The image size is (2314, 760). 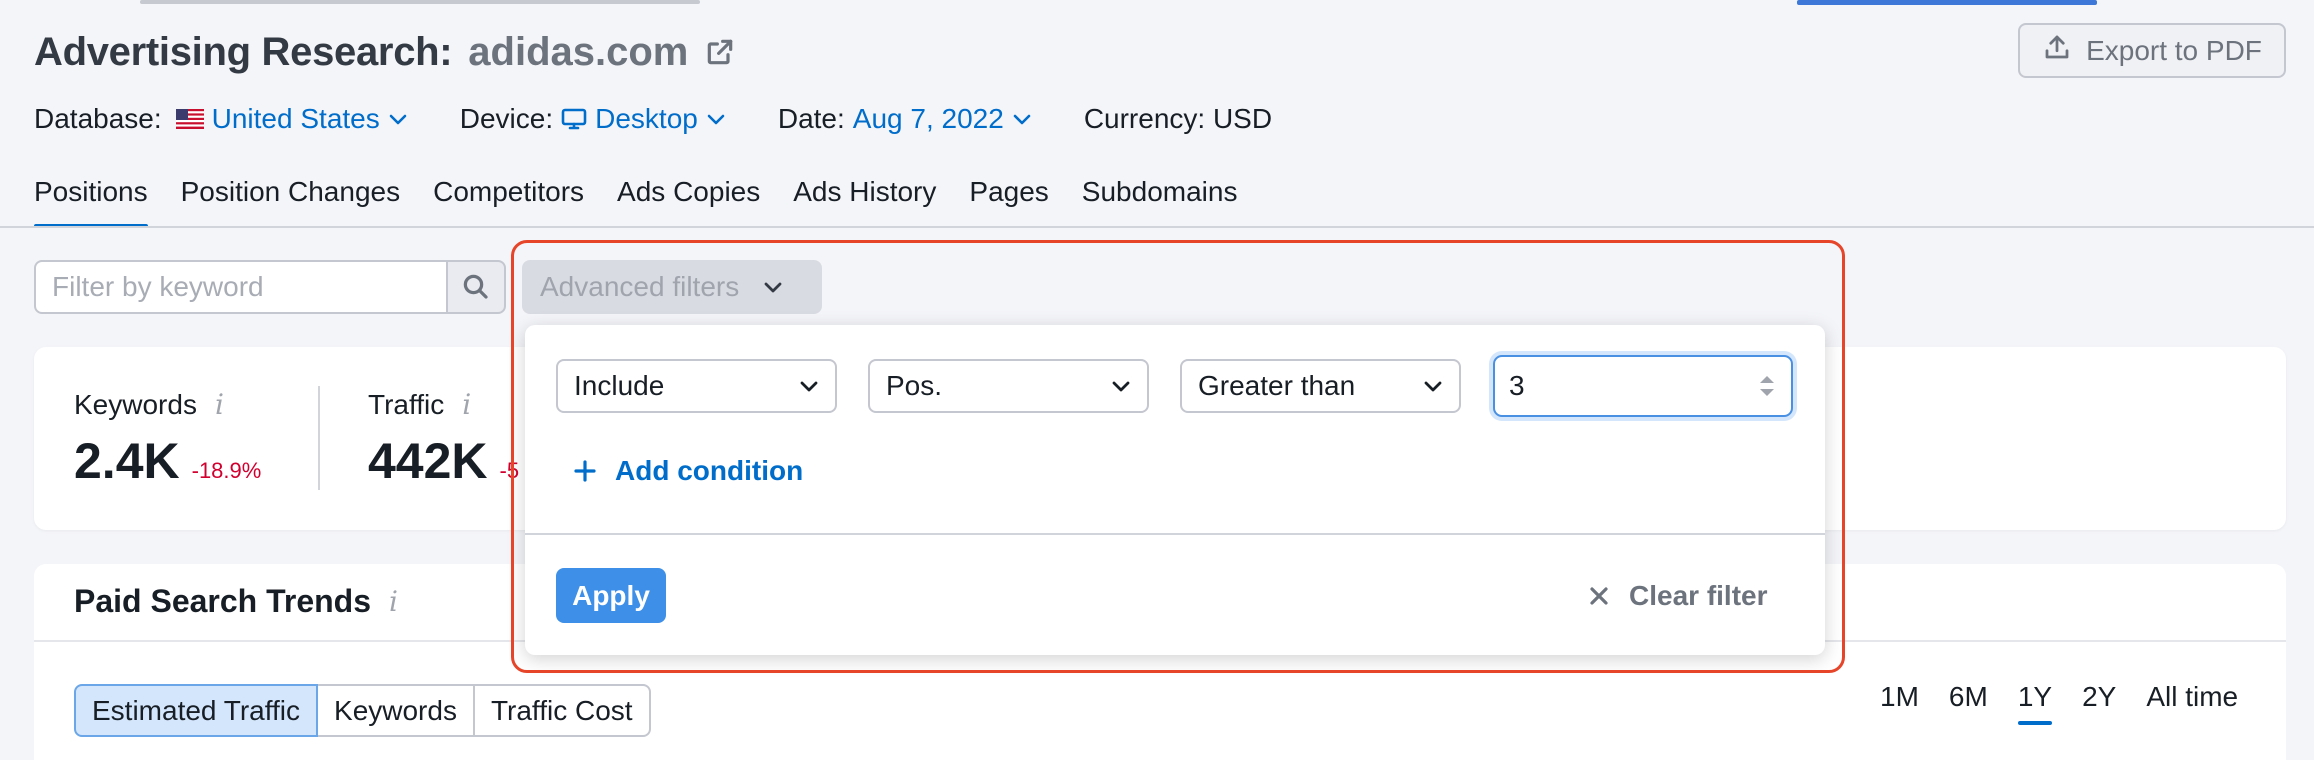 I want to click on traffic-stat-label: Traffic i, so click(x=419, y=404).